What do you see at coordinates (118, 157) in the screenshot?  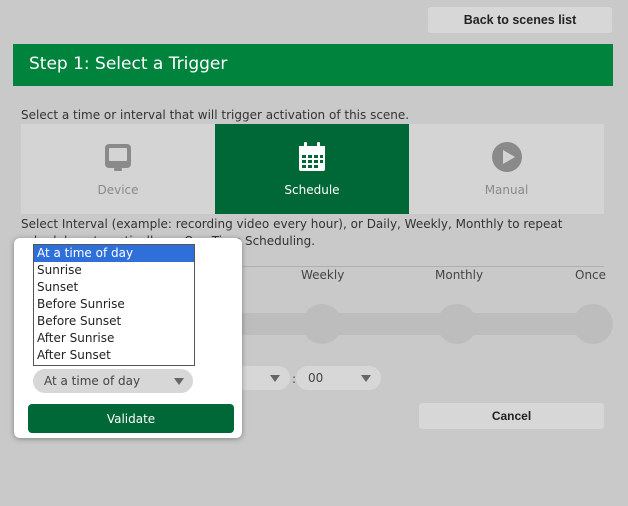 I see `device-icon` at bounding box center [118, 157].